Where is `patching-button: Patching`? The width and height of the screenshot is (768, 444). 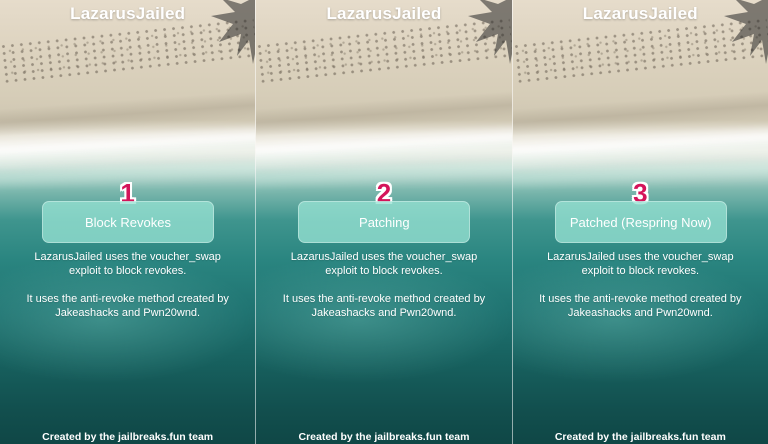 patching-button: Patching is located at coordinates (384, 222).